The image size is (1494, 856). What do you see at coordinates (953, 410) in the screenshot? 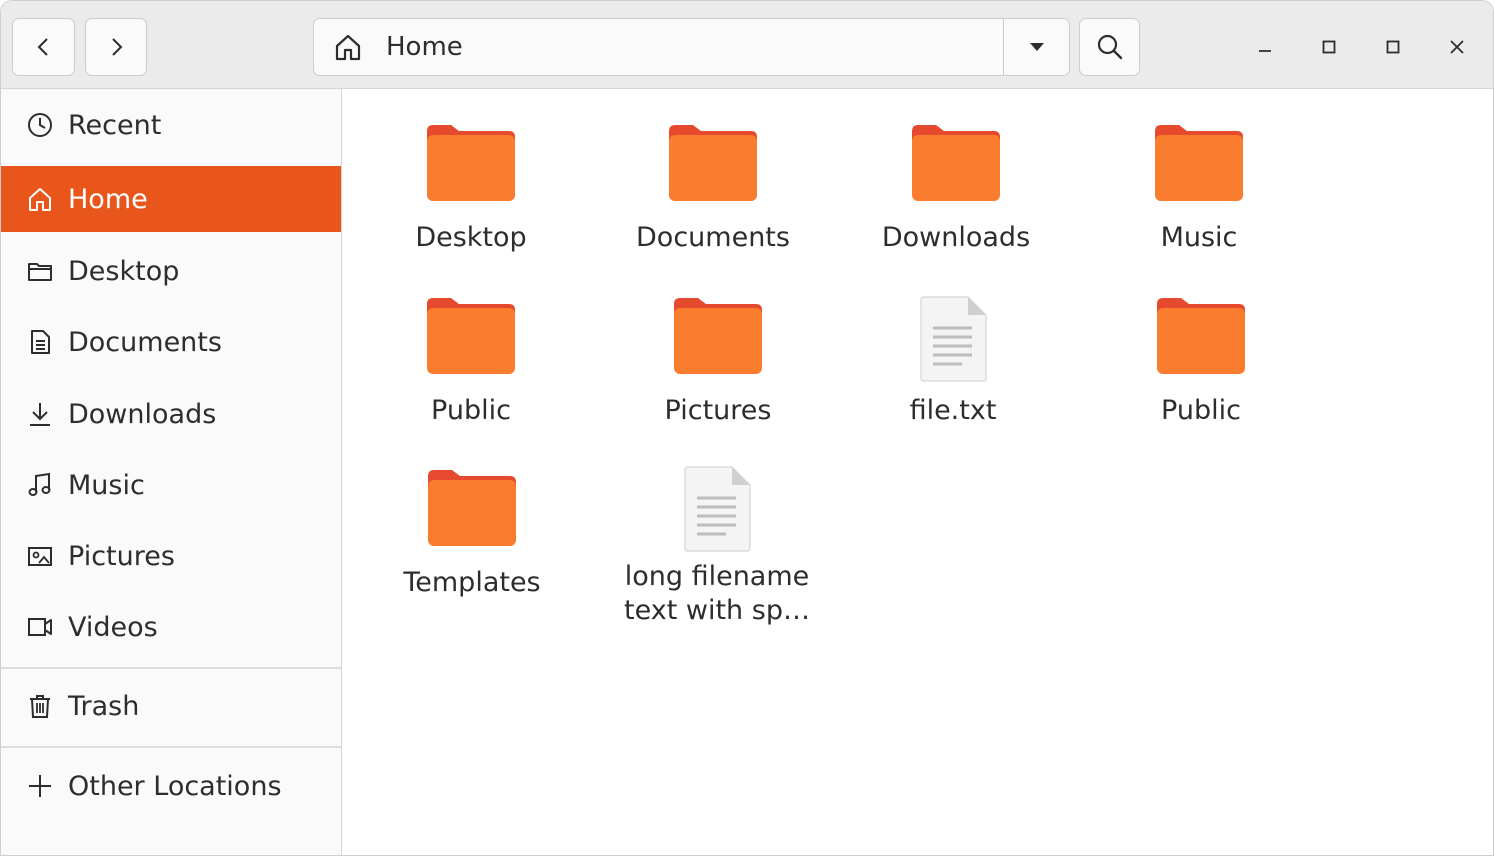
I see `file-name: file.txt` at bounding box center [953, 410].